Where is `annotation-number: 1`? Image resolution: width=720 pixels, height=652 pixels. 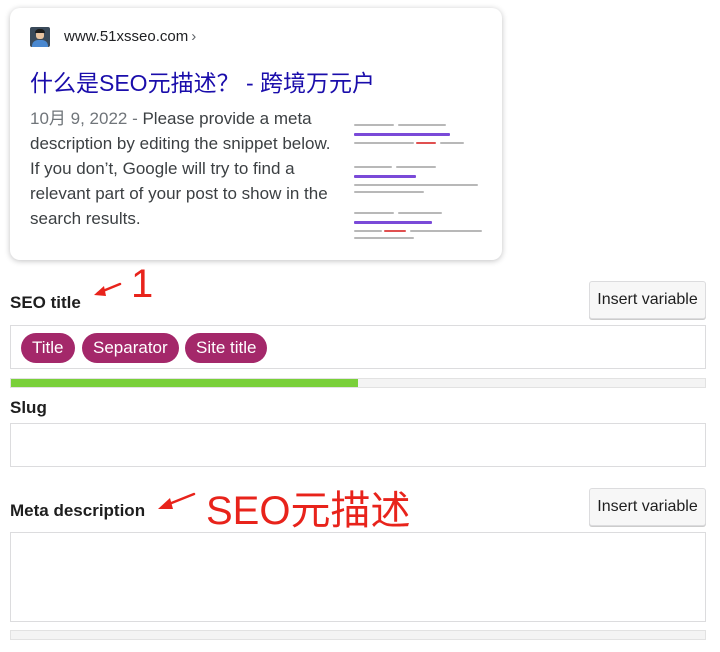 annotation-number: 1 is located at coordinates (142, 284).